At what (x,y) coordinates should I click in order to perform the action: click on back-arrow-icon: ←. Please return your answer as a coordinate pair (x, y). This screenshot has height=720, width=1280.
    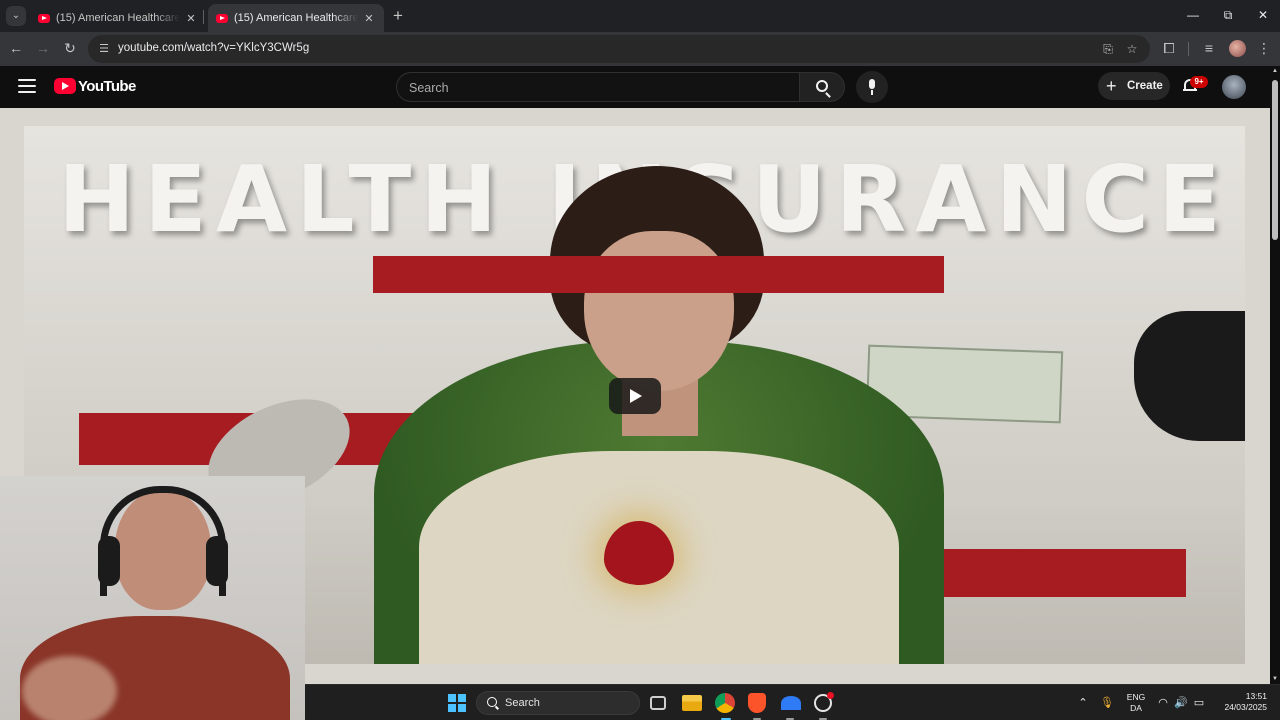
    Looking at the image, I should click on (16, 48).